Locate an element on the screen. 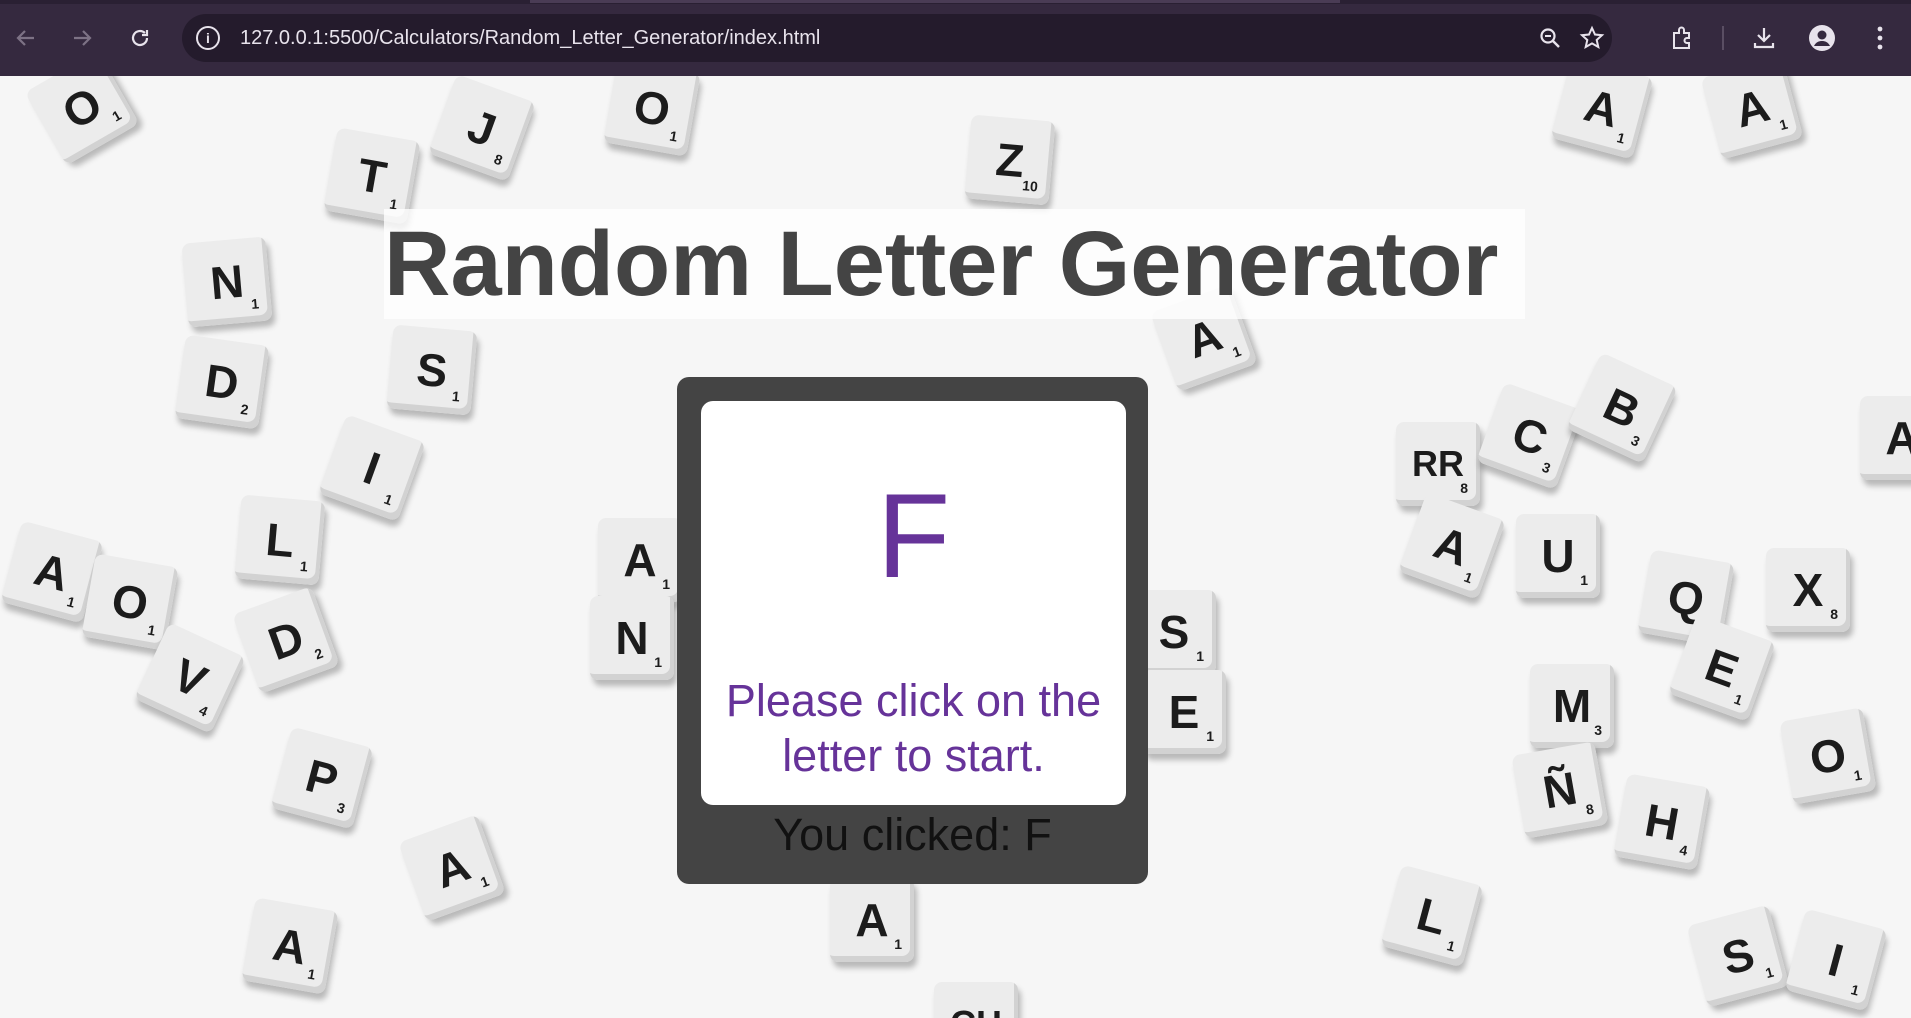 This screenshot has width=1911, height=1018. letter-tile: H4 is located at coordinates (1662, 822).